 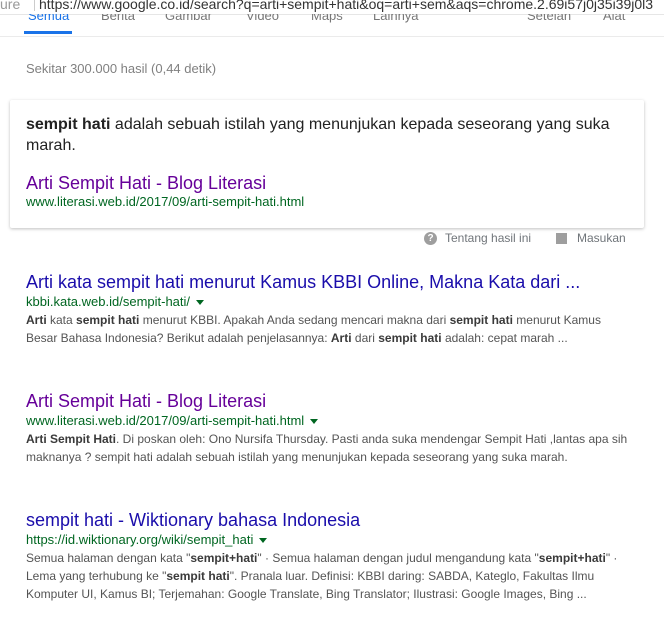 I want to click on description-text: dari, so click(x=365, y=338).